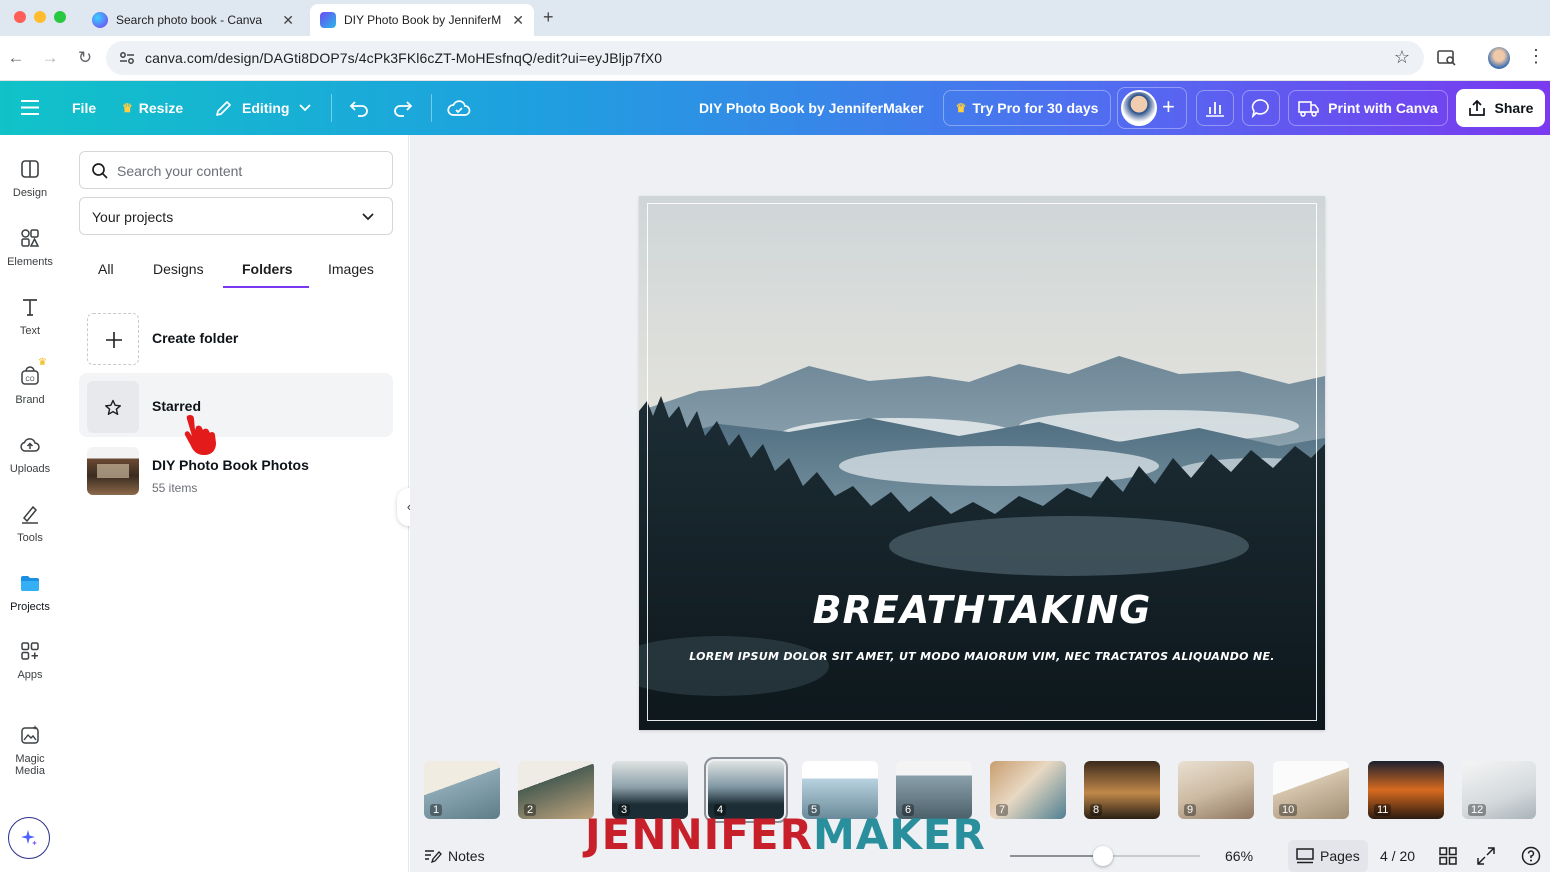 The width and height of the screenshot is (1550, 872). I want to click on rail-item-text: Text, so click(30, 316).